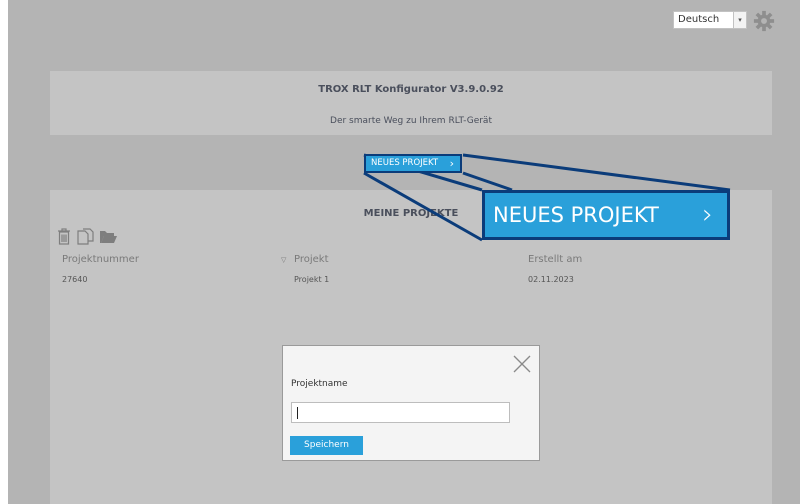 This screenshot has width=800, height=504. Describe the element at coordinates (326, 445) in the screenshot. I see `save-button: Speichern` at that location.